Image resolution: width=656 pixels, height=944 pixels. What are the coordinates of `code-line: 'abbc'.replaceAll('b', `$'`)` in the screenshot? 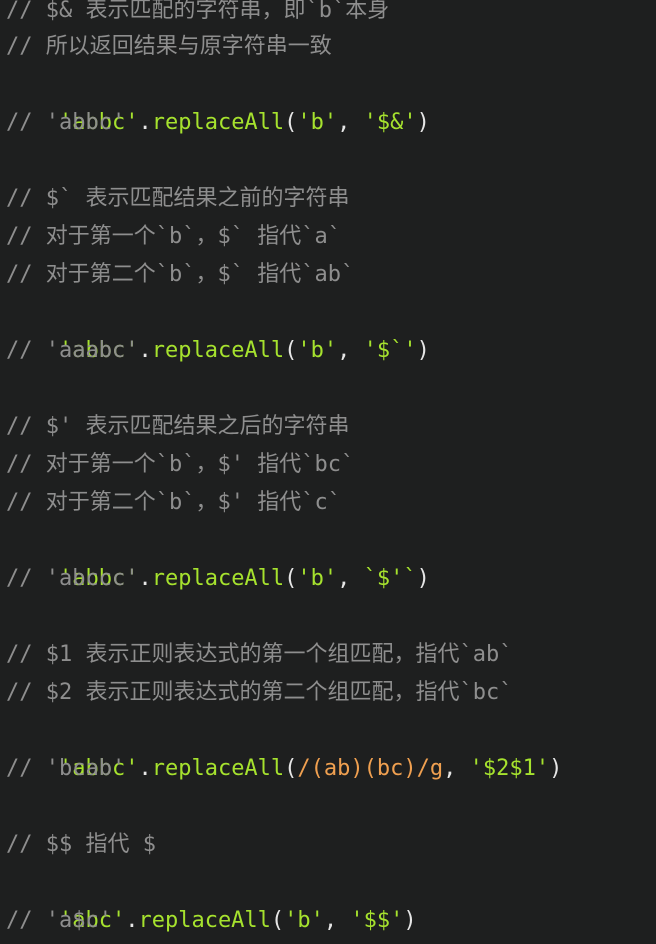 It's located at (218, 556).